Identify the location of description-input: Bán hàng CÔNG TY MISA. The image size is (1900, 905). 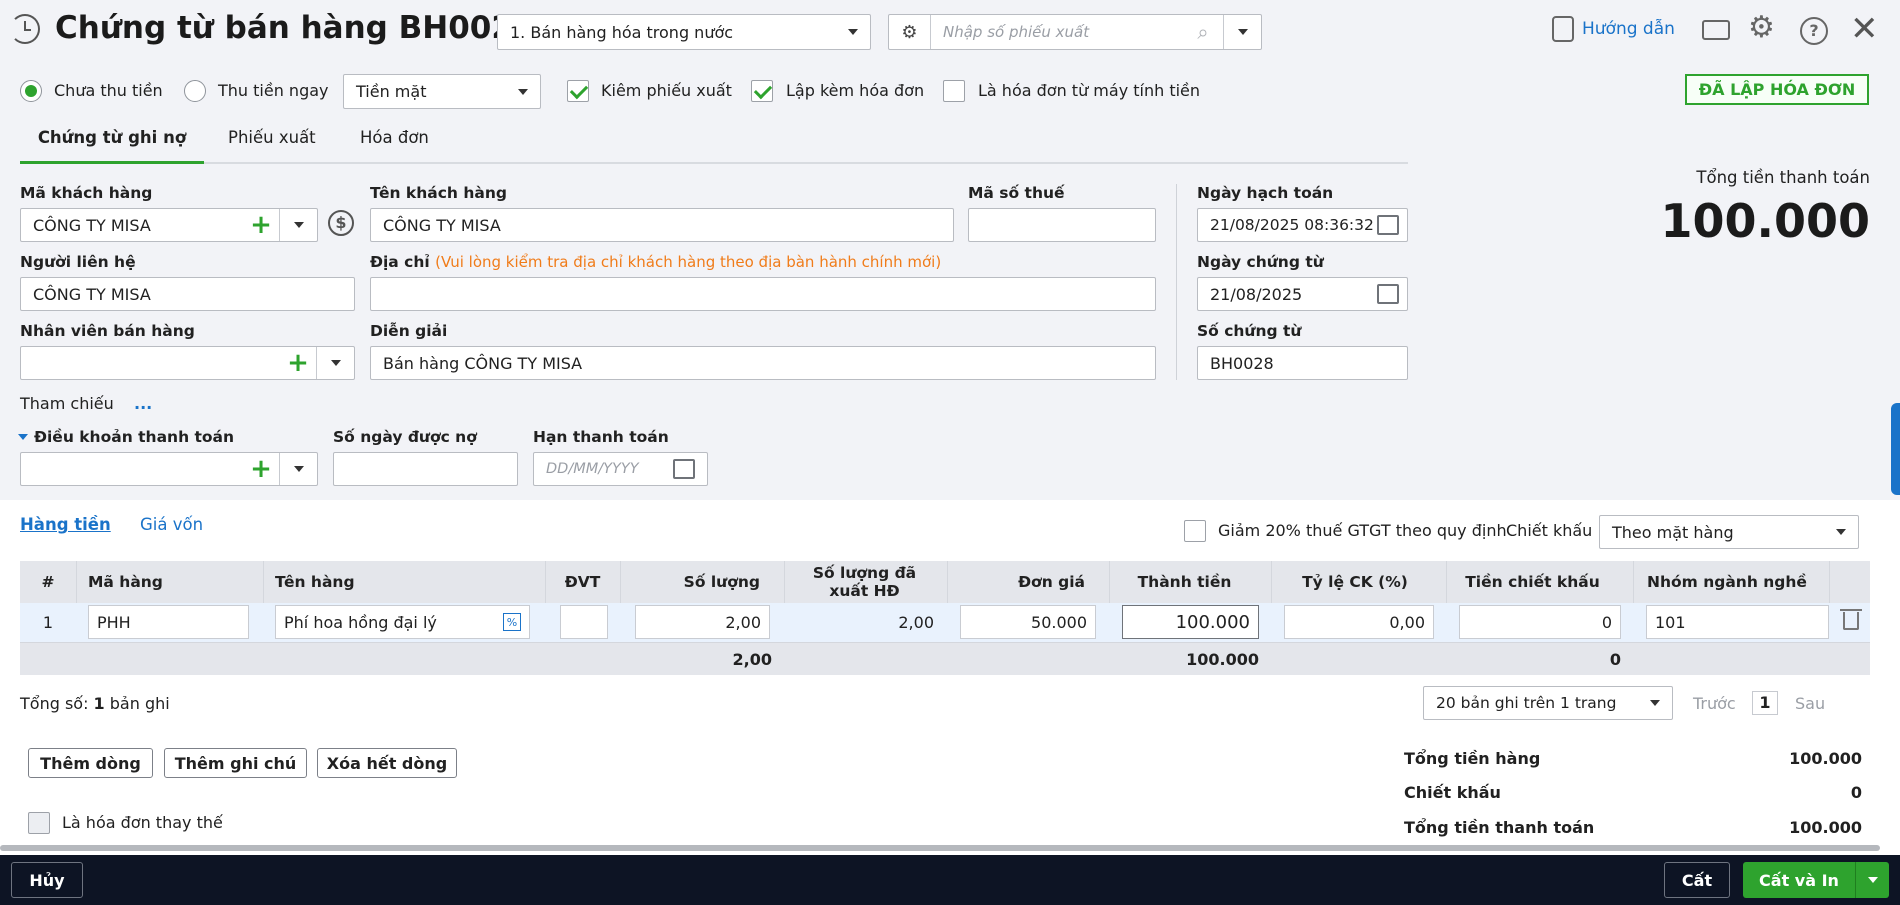
(763, 363).